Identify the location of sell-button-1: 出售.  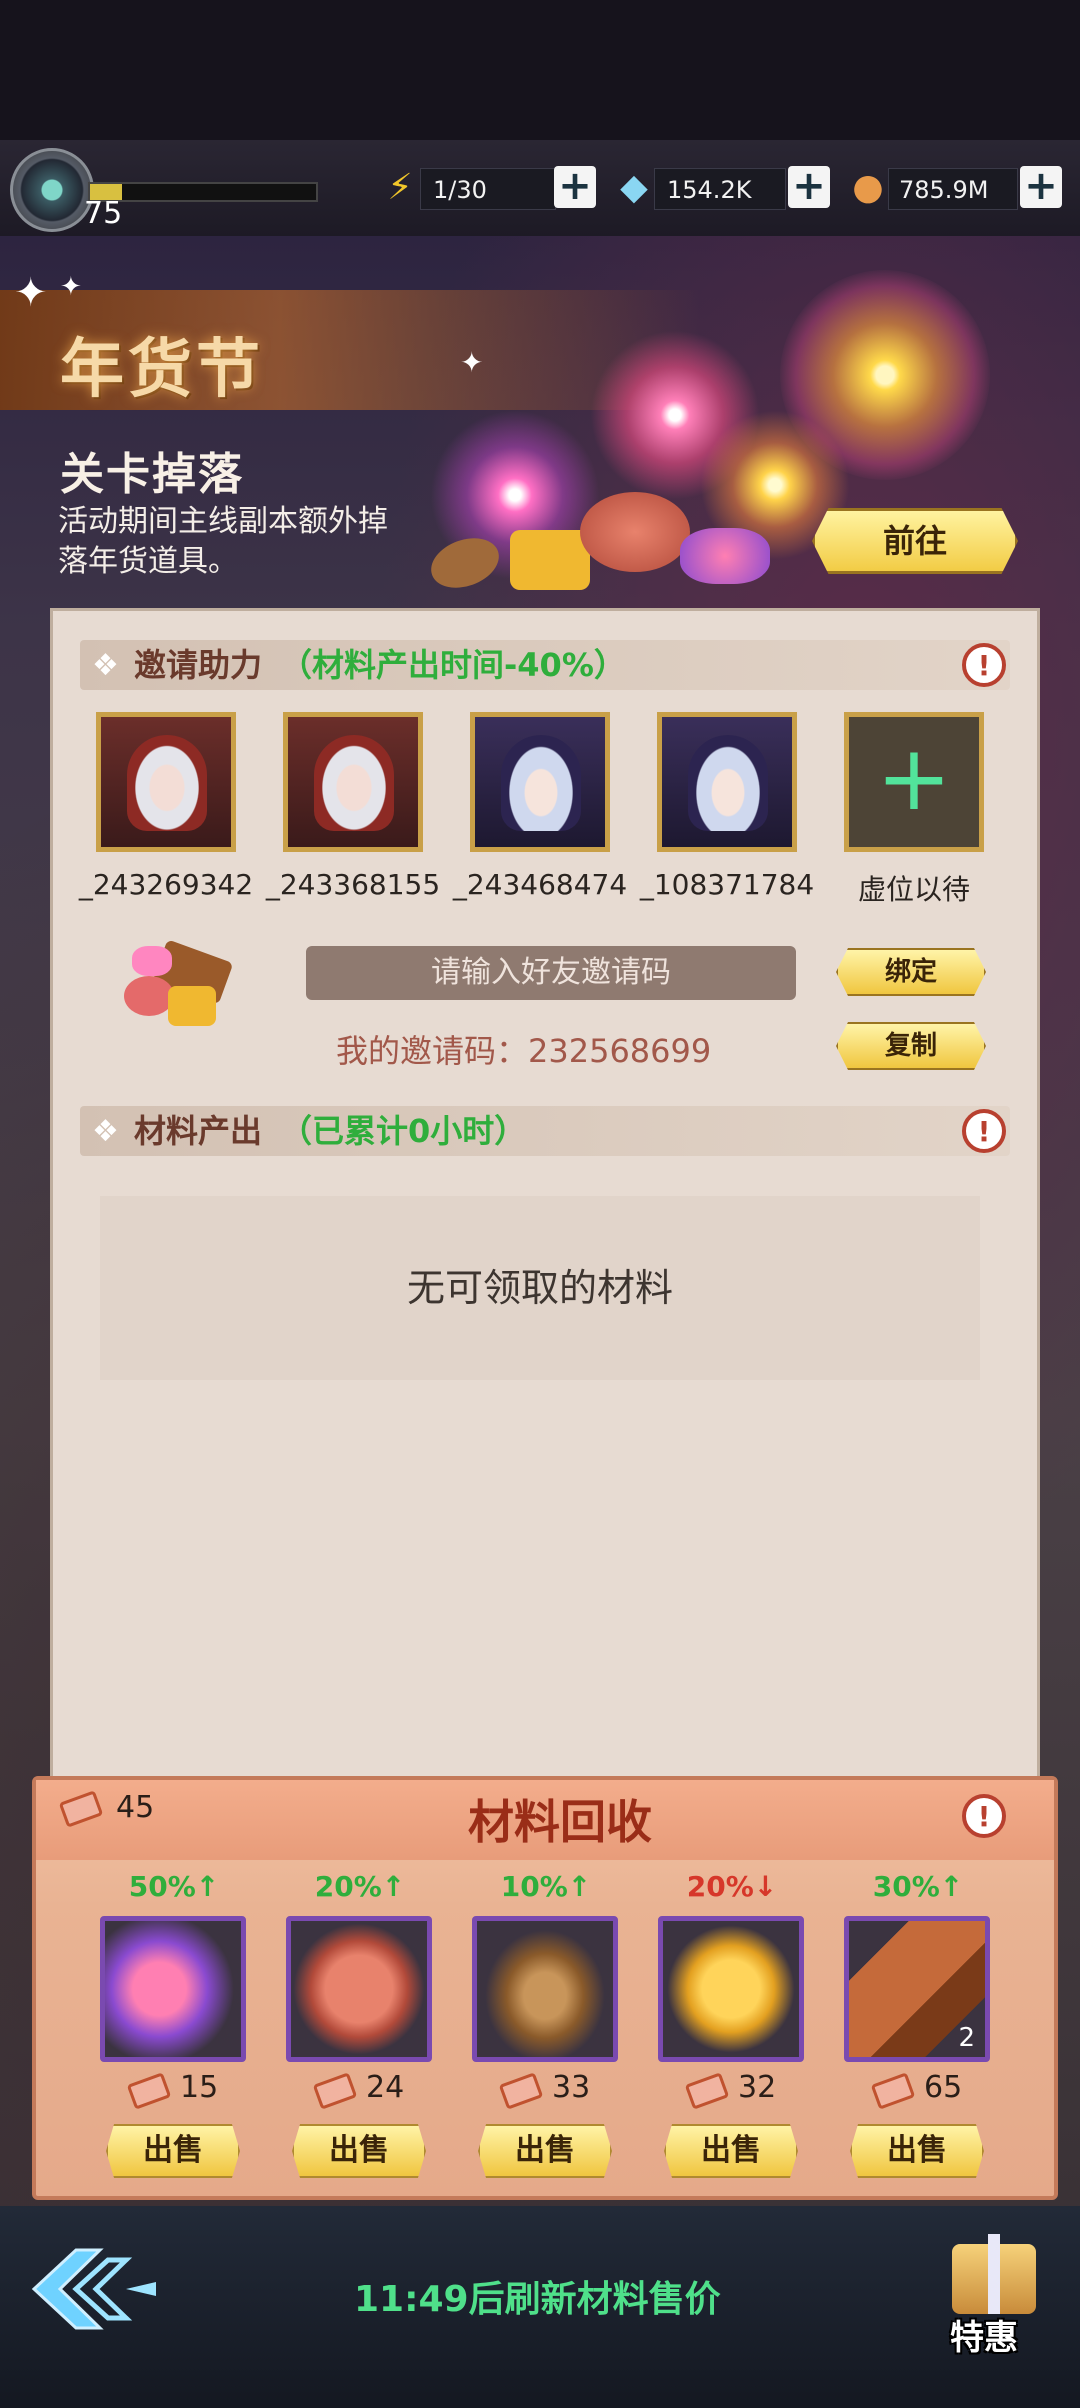
(173, 2151).